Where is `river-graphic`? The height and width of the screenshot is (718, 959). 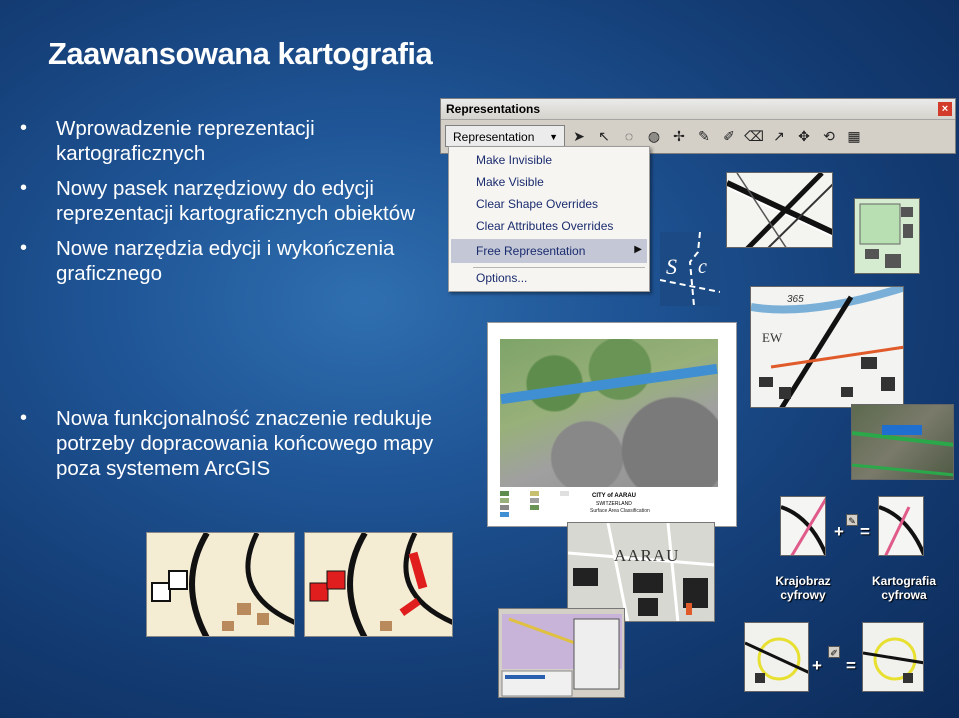
river-graphic is located at coordinates (609, 384).